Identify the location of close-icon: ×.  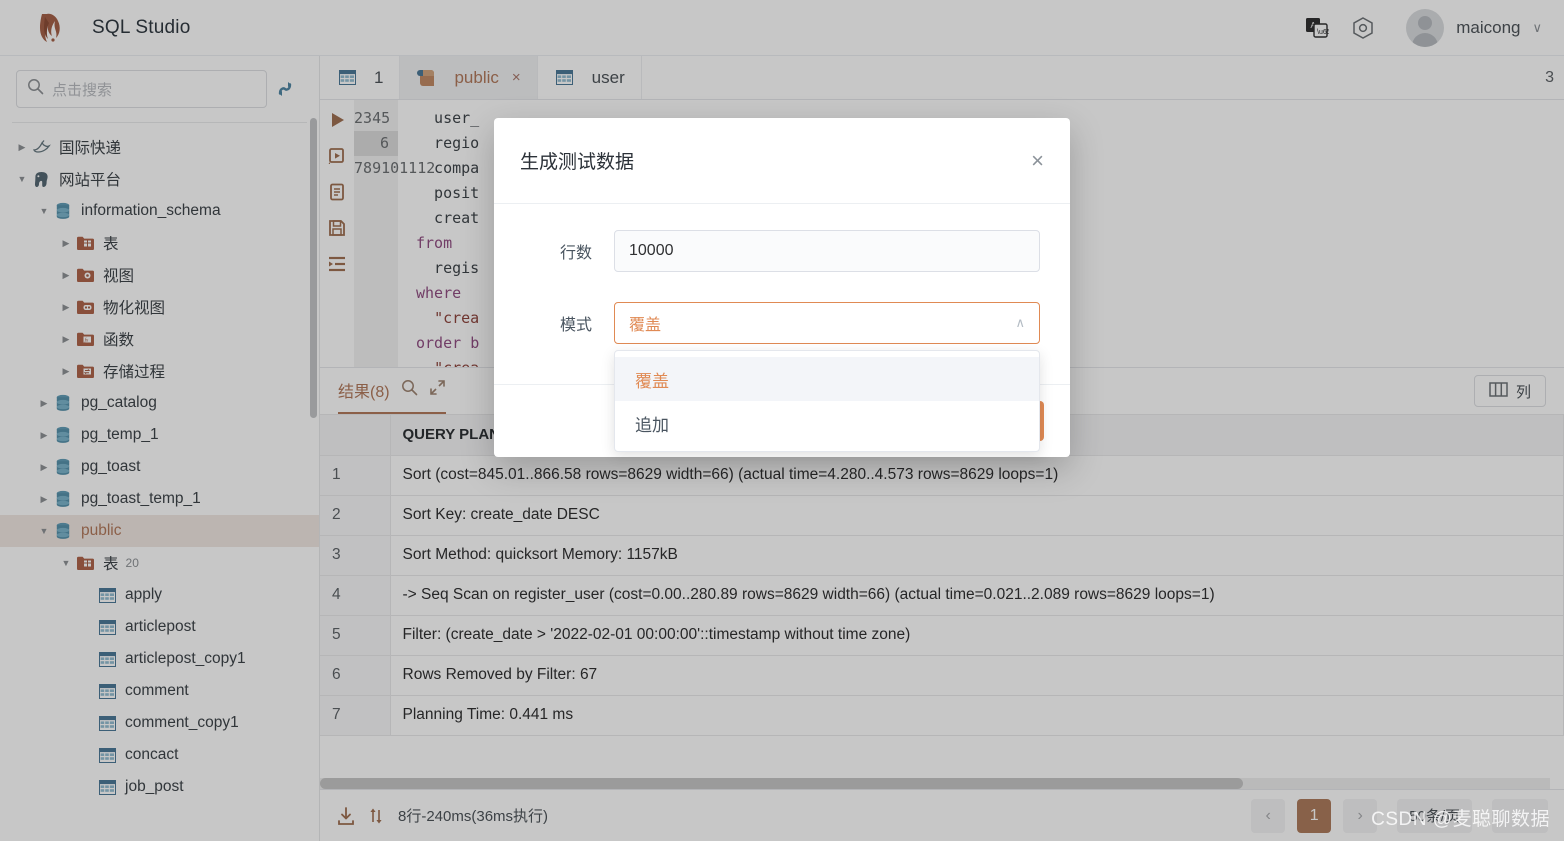
(1037, 160).